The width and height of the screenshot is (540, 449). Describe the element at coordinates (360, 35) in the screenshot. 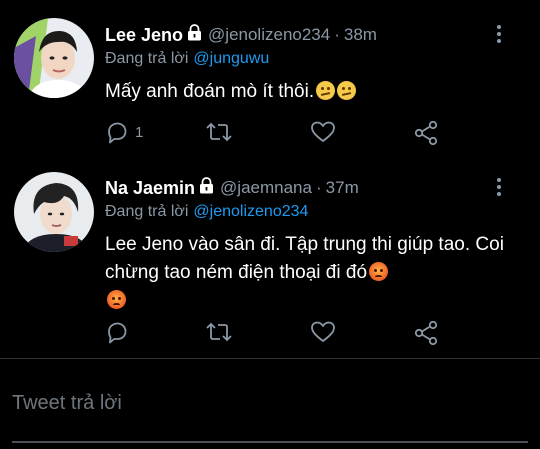

I see `timestamp: 38m` at that location.